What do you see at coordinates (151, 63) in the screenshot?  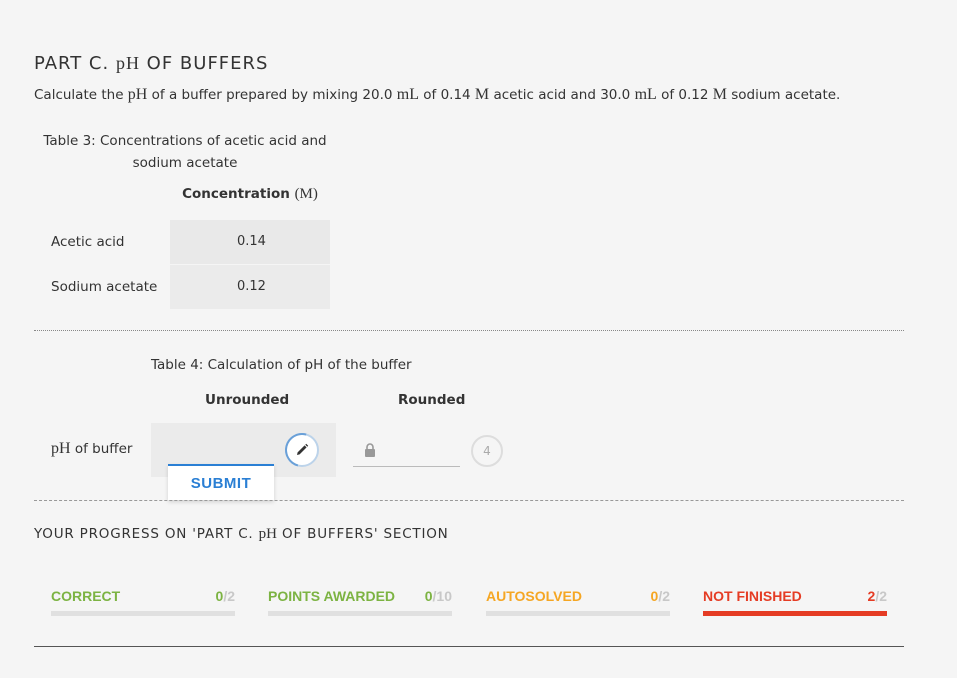 I see `page-title: PART C. pH OF BUFFERS` at bounding box center [151, 63].